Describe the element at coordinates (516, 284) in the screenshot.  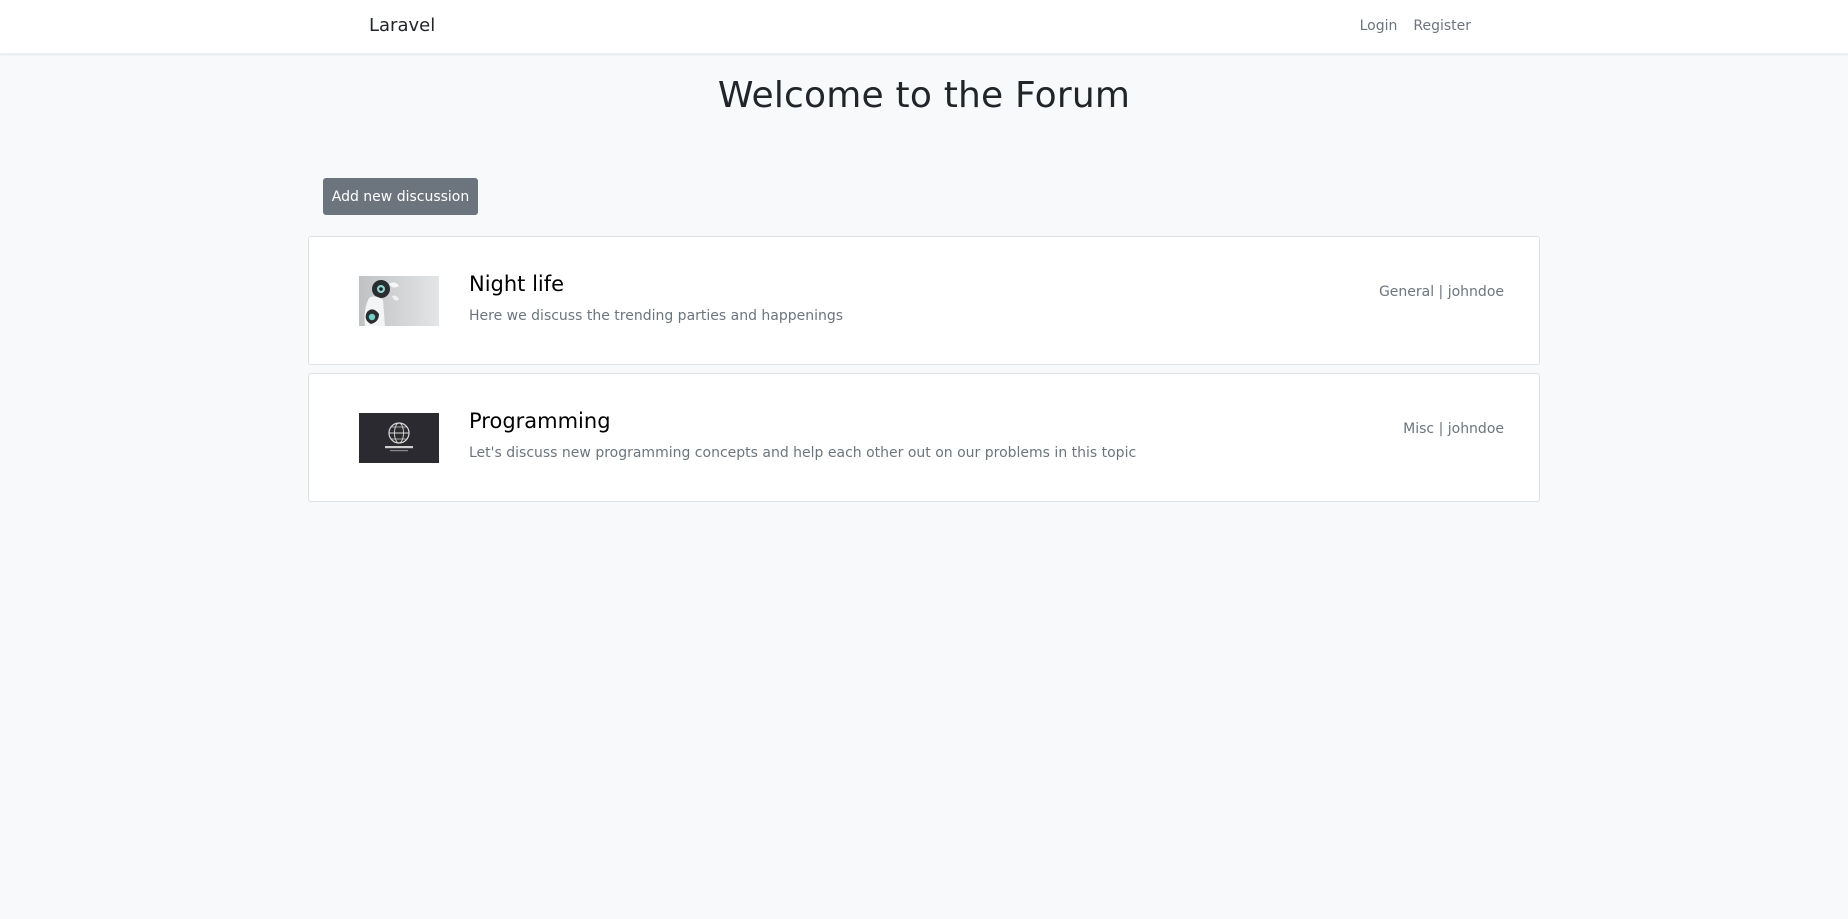
I see `discussion-title: Night life` at that location.